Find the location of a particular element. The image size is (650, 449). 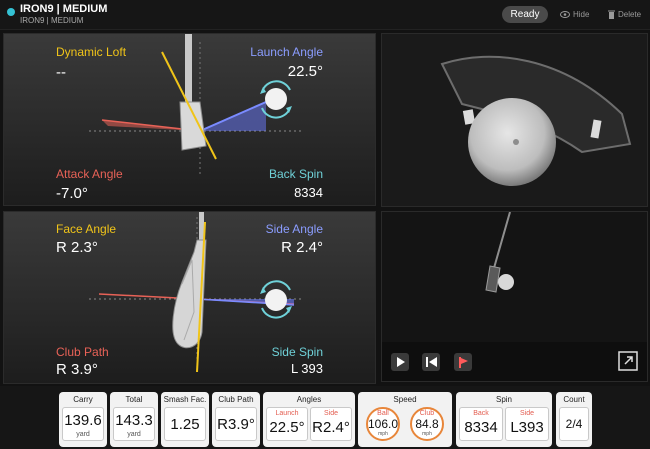

count-card: Count 2/4 is located at coordinates (574, 419).